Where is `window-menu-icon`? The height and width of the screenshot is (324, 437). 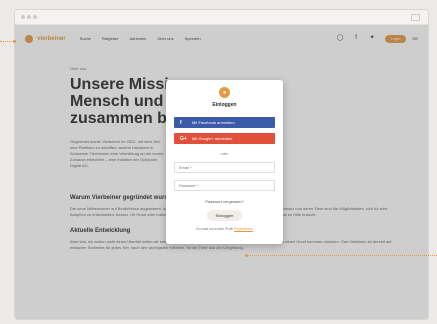 window-menu-icon is located at coordinates (415, 17).